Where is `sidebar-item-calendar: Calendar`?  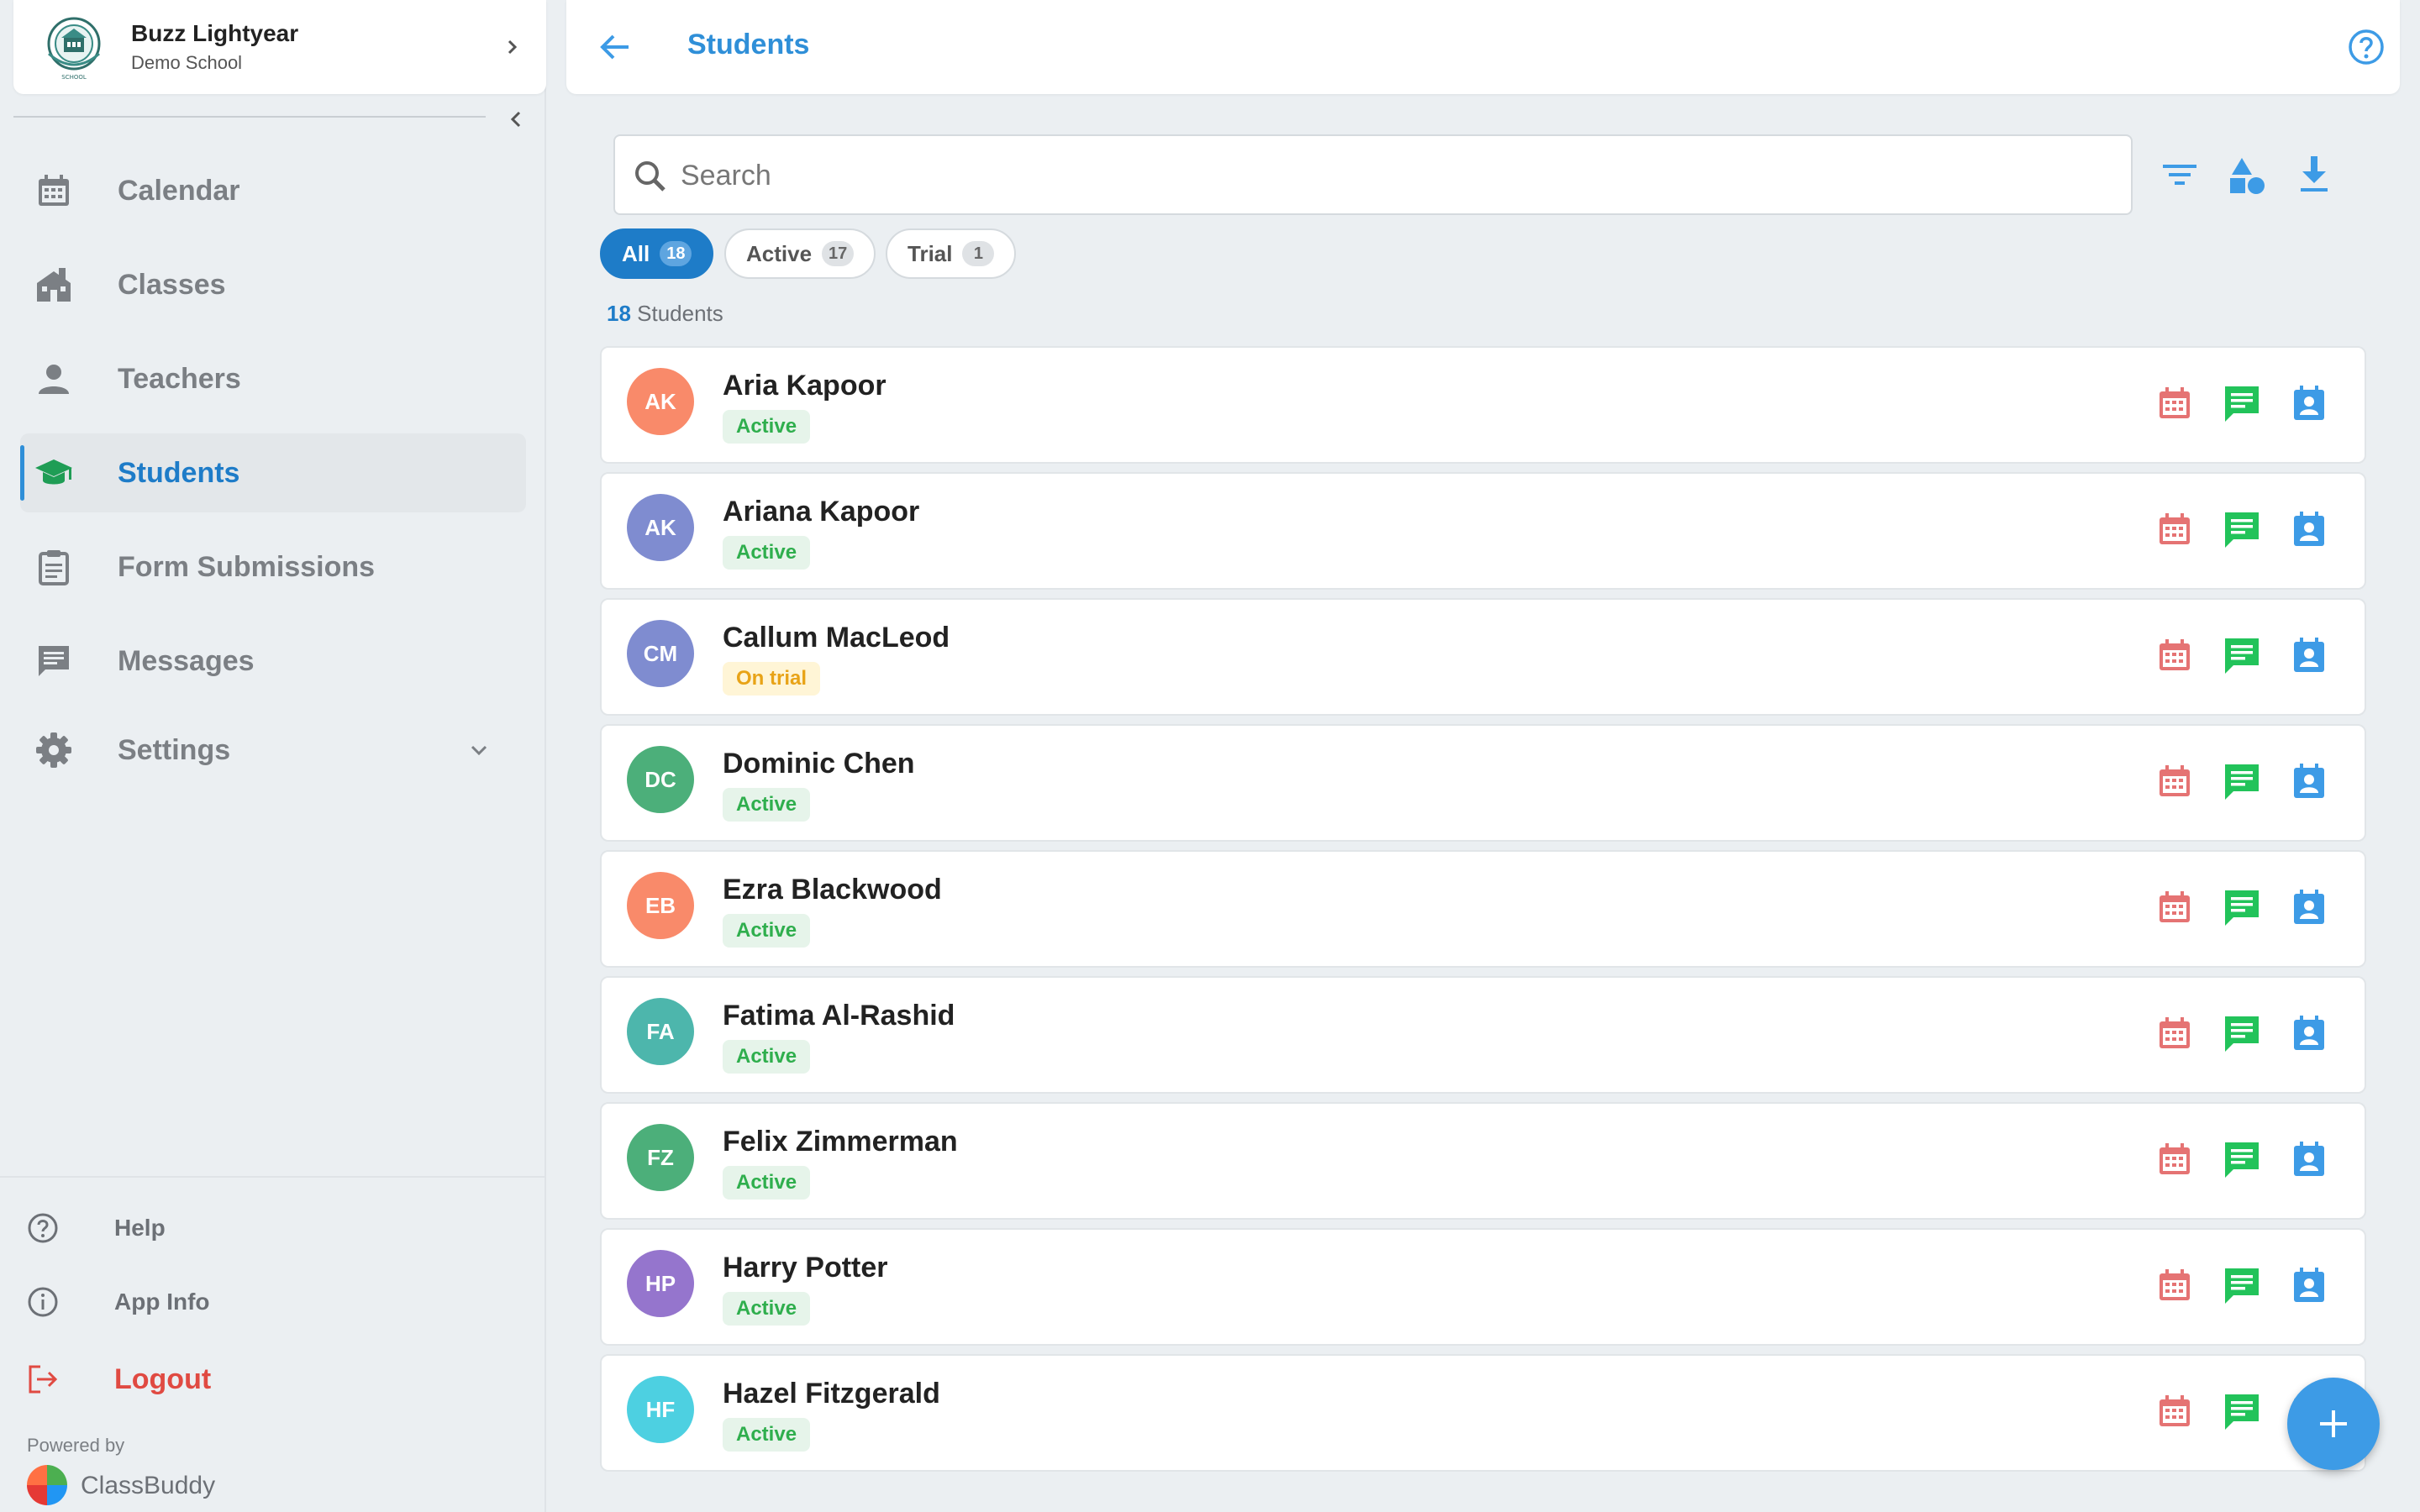 sidebar-item-calendar: Calendar is located at coordinates (273, 190).